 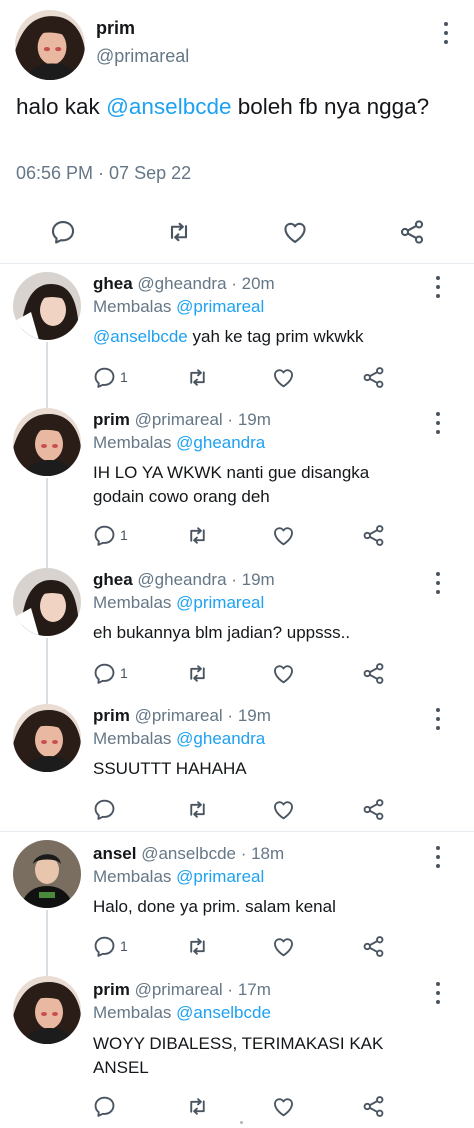 What do you see at coordinates (237, 673) in the screenshot?
I see `reply-actions: 1` at bounding box center [237, 673].